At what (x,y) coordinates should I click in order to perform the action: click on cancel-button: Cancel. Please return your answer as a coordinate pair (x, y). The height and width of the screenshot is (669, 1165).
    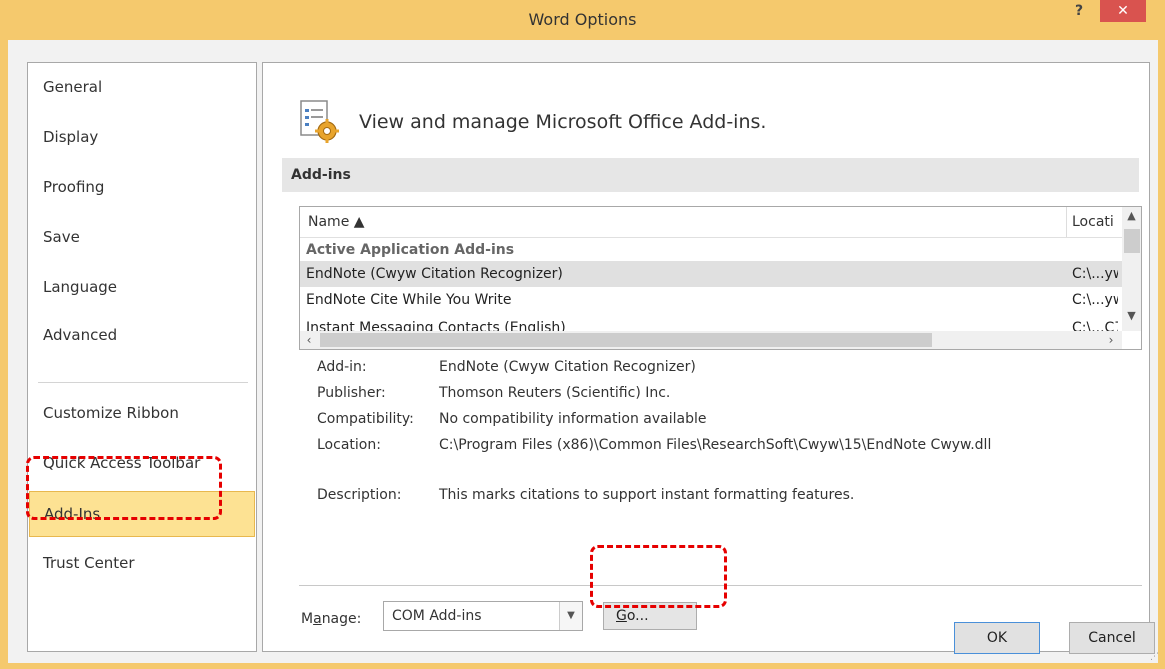
    Looking at the image, I should click on (1112, 638).